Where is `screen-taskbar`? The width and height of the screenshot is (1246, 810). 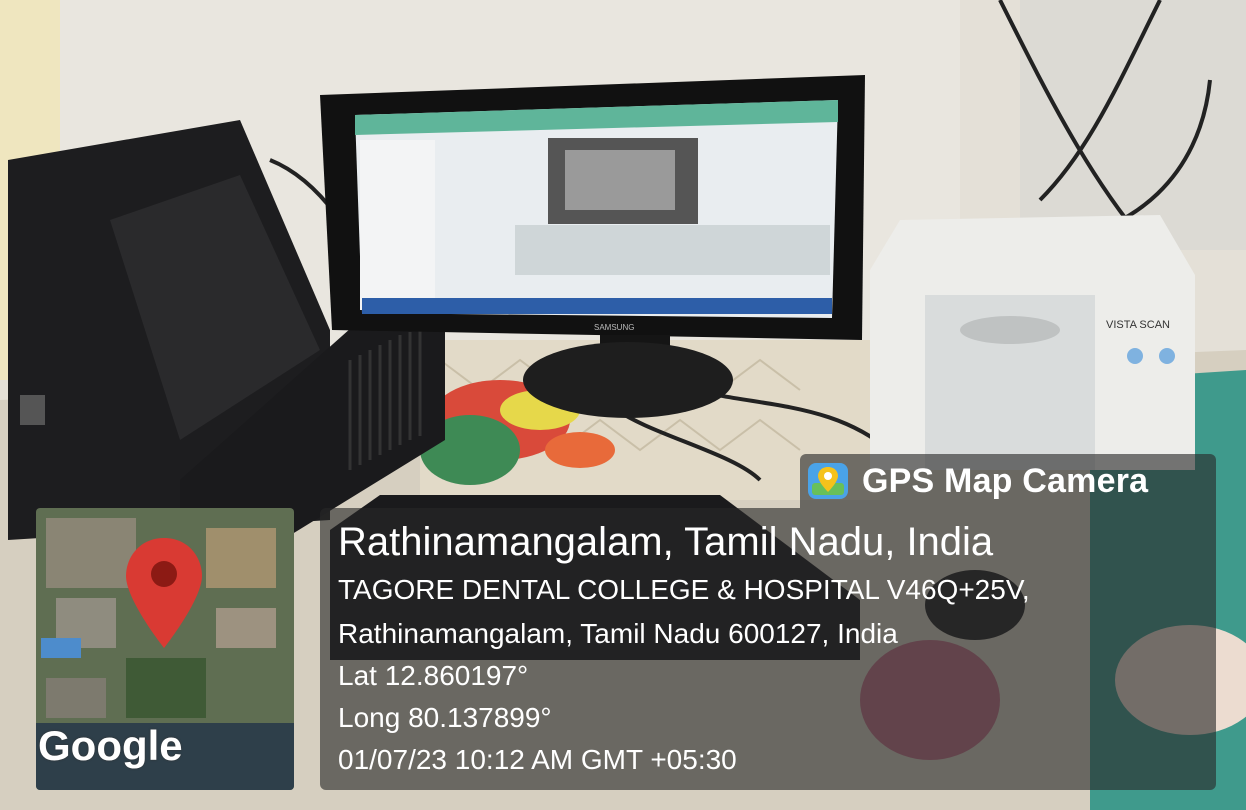
screen-taskbar is located at coordinates (597, 306).